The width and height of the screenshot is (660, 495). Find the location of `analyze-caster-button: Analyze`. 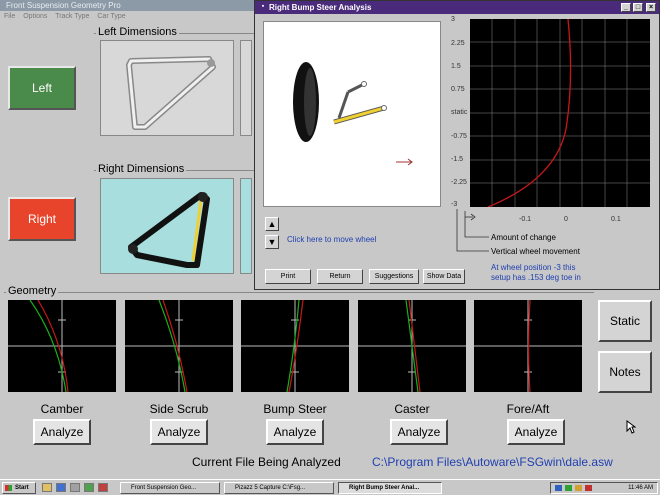

analyze-caster-button: Analyze is located at coordinates (419, 432).